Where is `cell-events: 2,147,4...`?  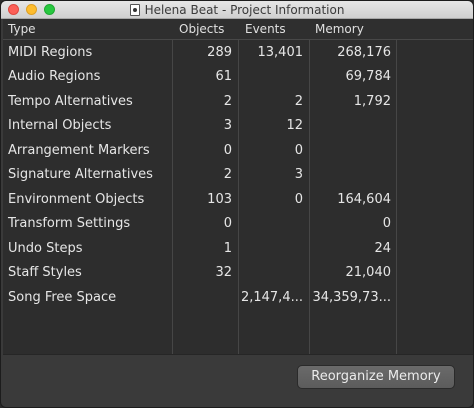 cell-events: 2,147,4... is located at coordinates (271, 297).